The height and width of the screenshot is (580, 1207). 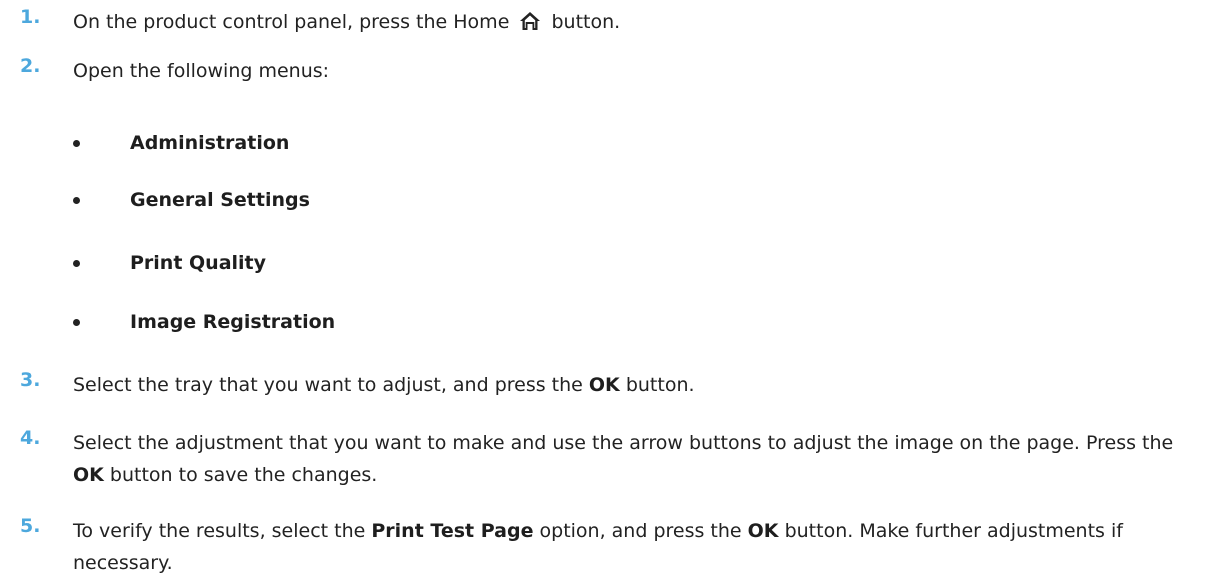 What do you see at coordinates (30, 438) in the screenshot?
I see `step-number: 4.` at bounding box center [30, 438].